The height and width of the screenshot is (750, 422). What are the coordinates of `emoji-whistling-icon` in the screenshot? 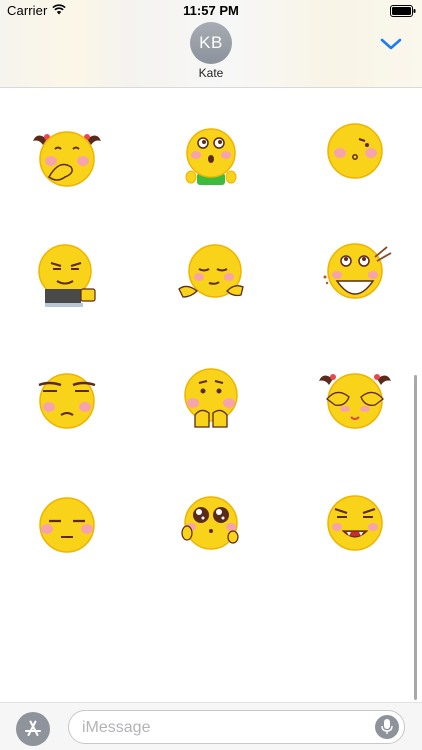 It's located at (355, 151).